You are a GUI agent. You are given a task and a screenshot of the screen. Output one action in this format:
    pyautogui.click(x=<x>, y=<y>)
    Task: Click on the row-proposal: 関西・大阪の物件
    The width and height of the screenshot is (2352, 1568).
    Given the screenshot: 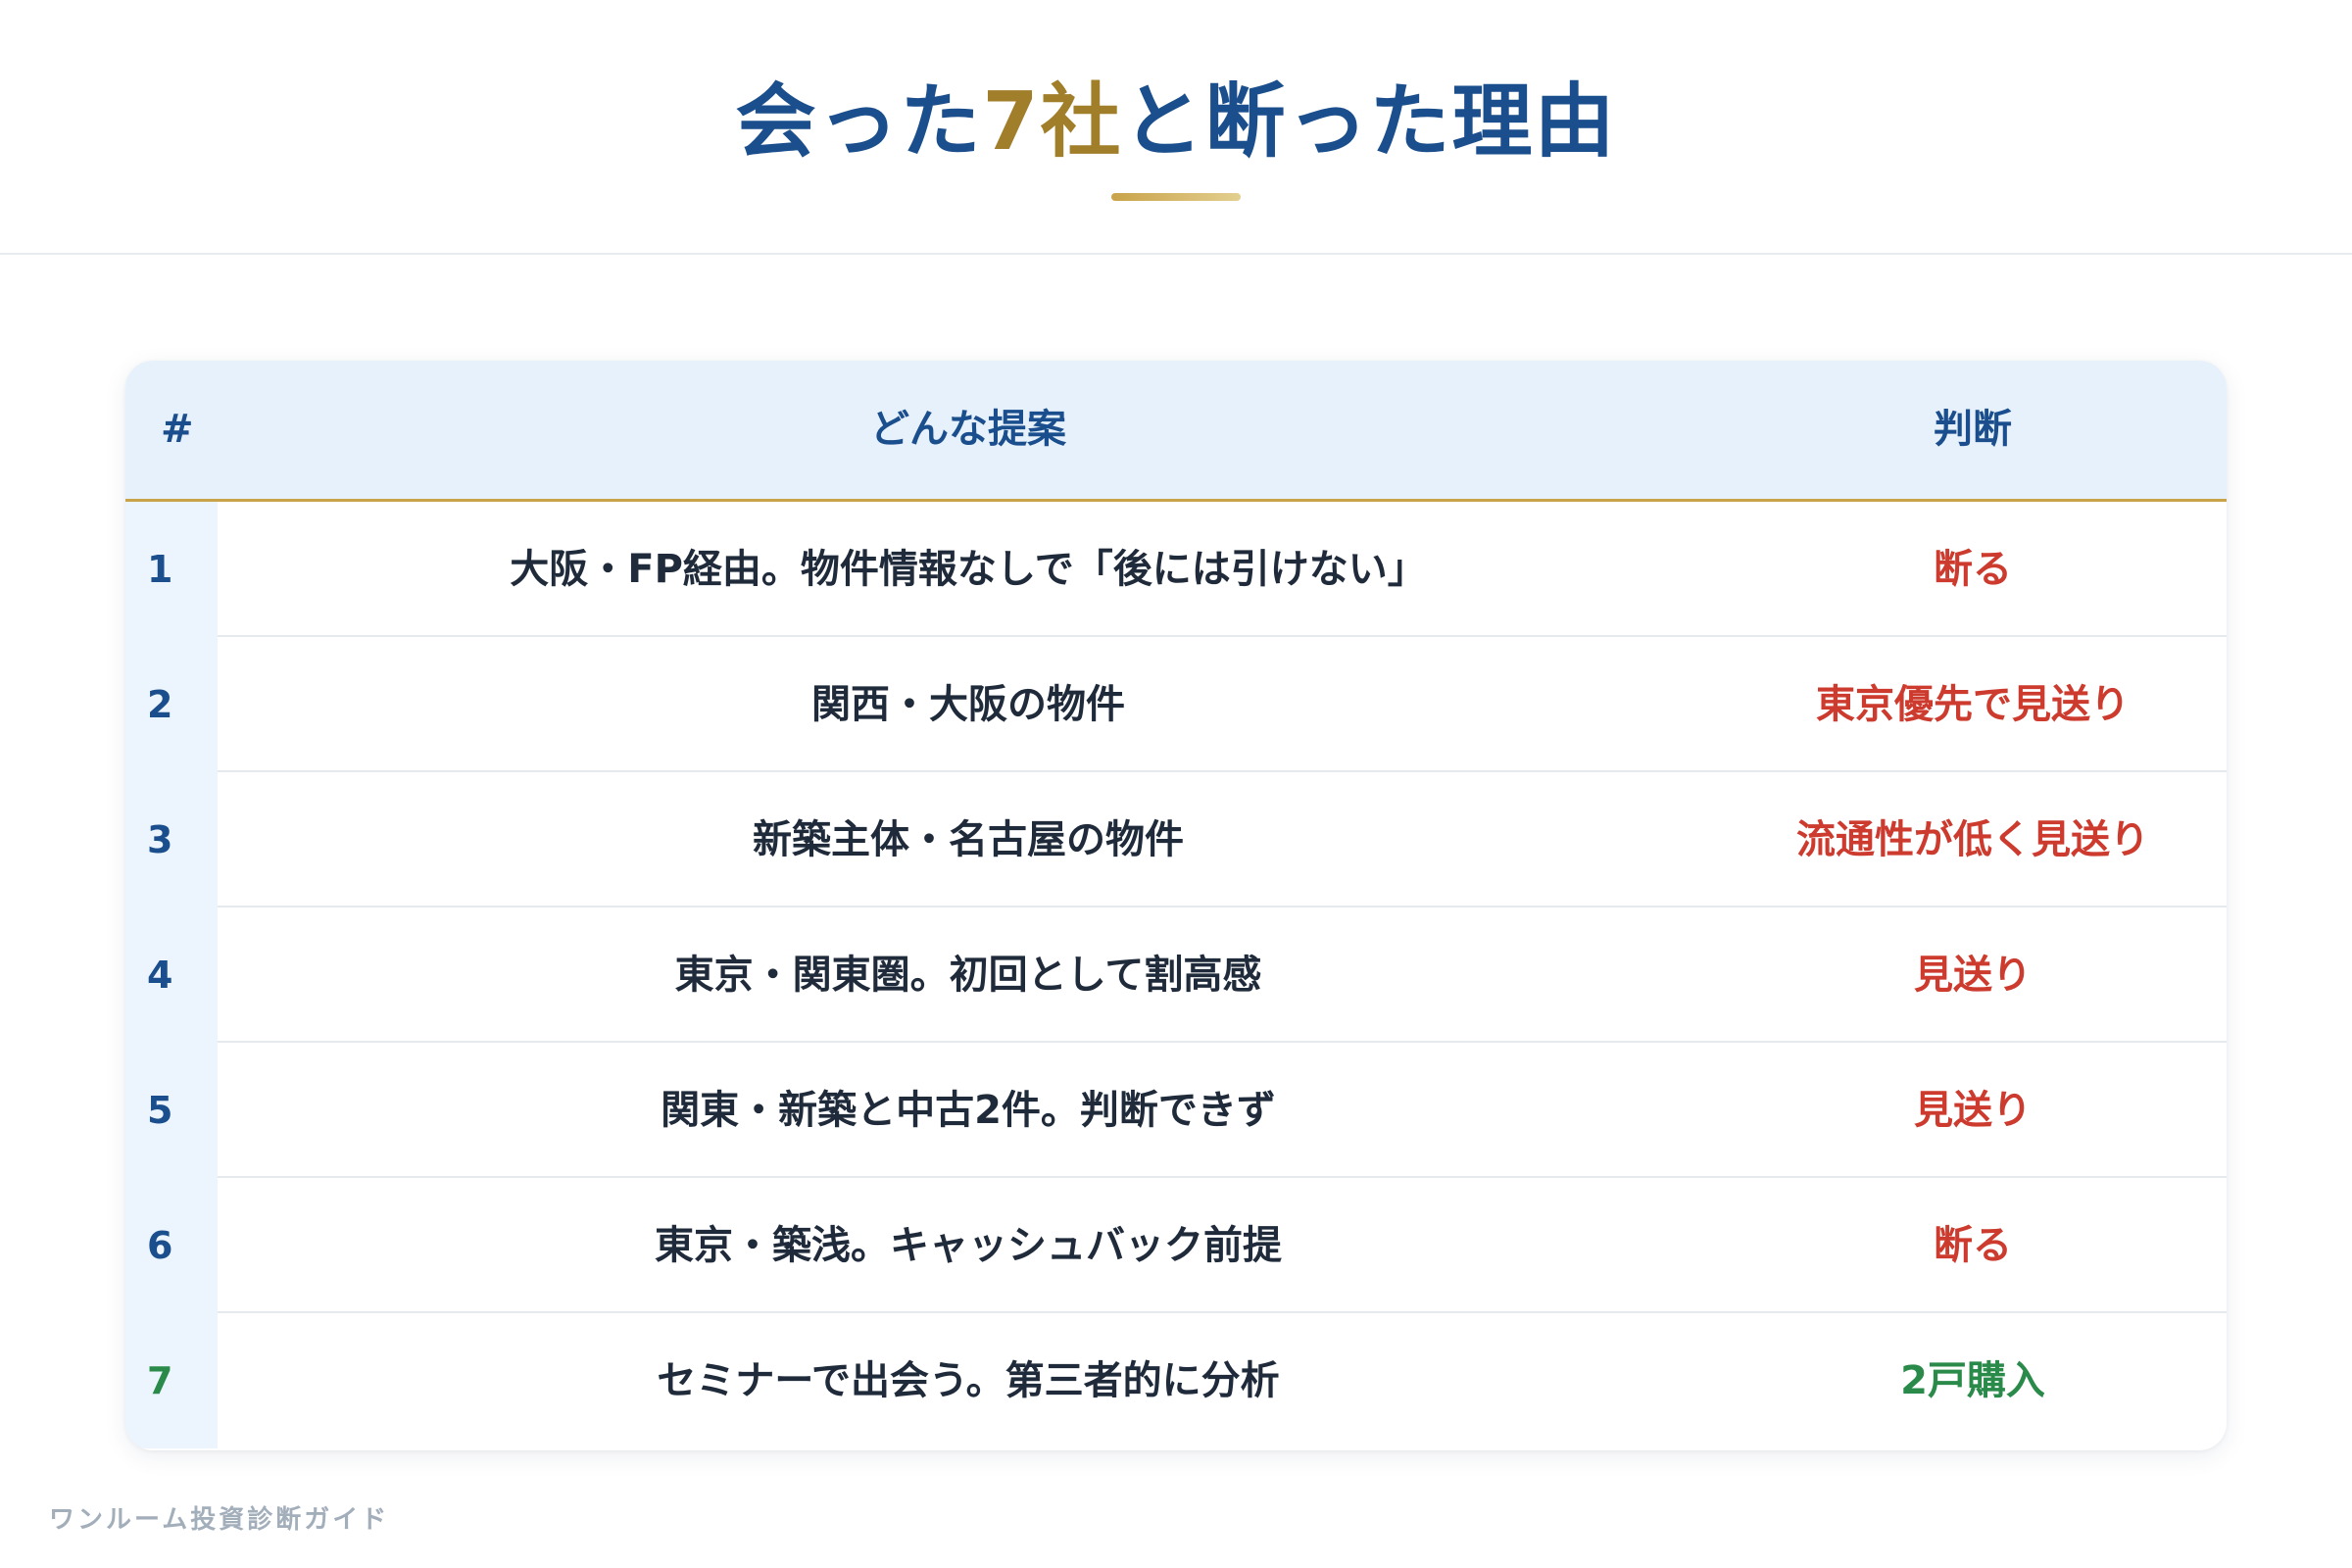 What is the action you would take?
    pyautogui.click(x=968, y=704)
    